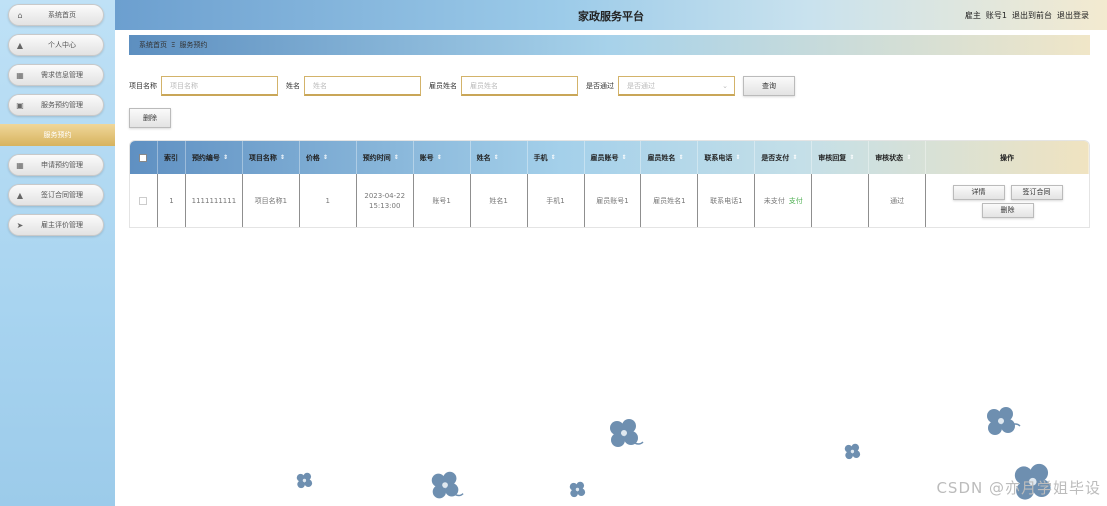 Image resolution: width=1107 pixels, height=506 pixels. Describe the element at coordinates (20, 15) in the screenshot. I see `home-icon: ⌂` at that location.